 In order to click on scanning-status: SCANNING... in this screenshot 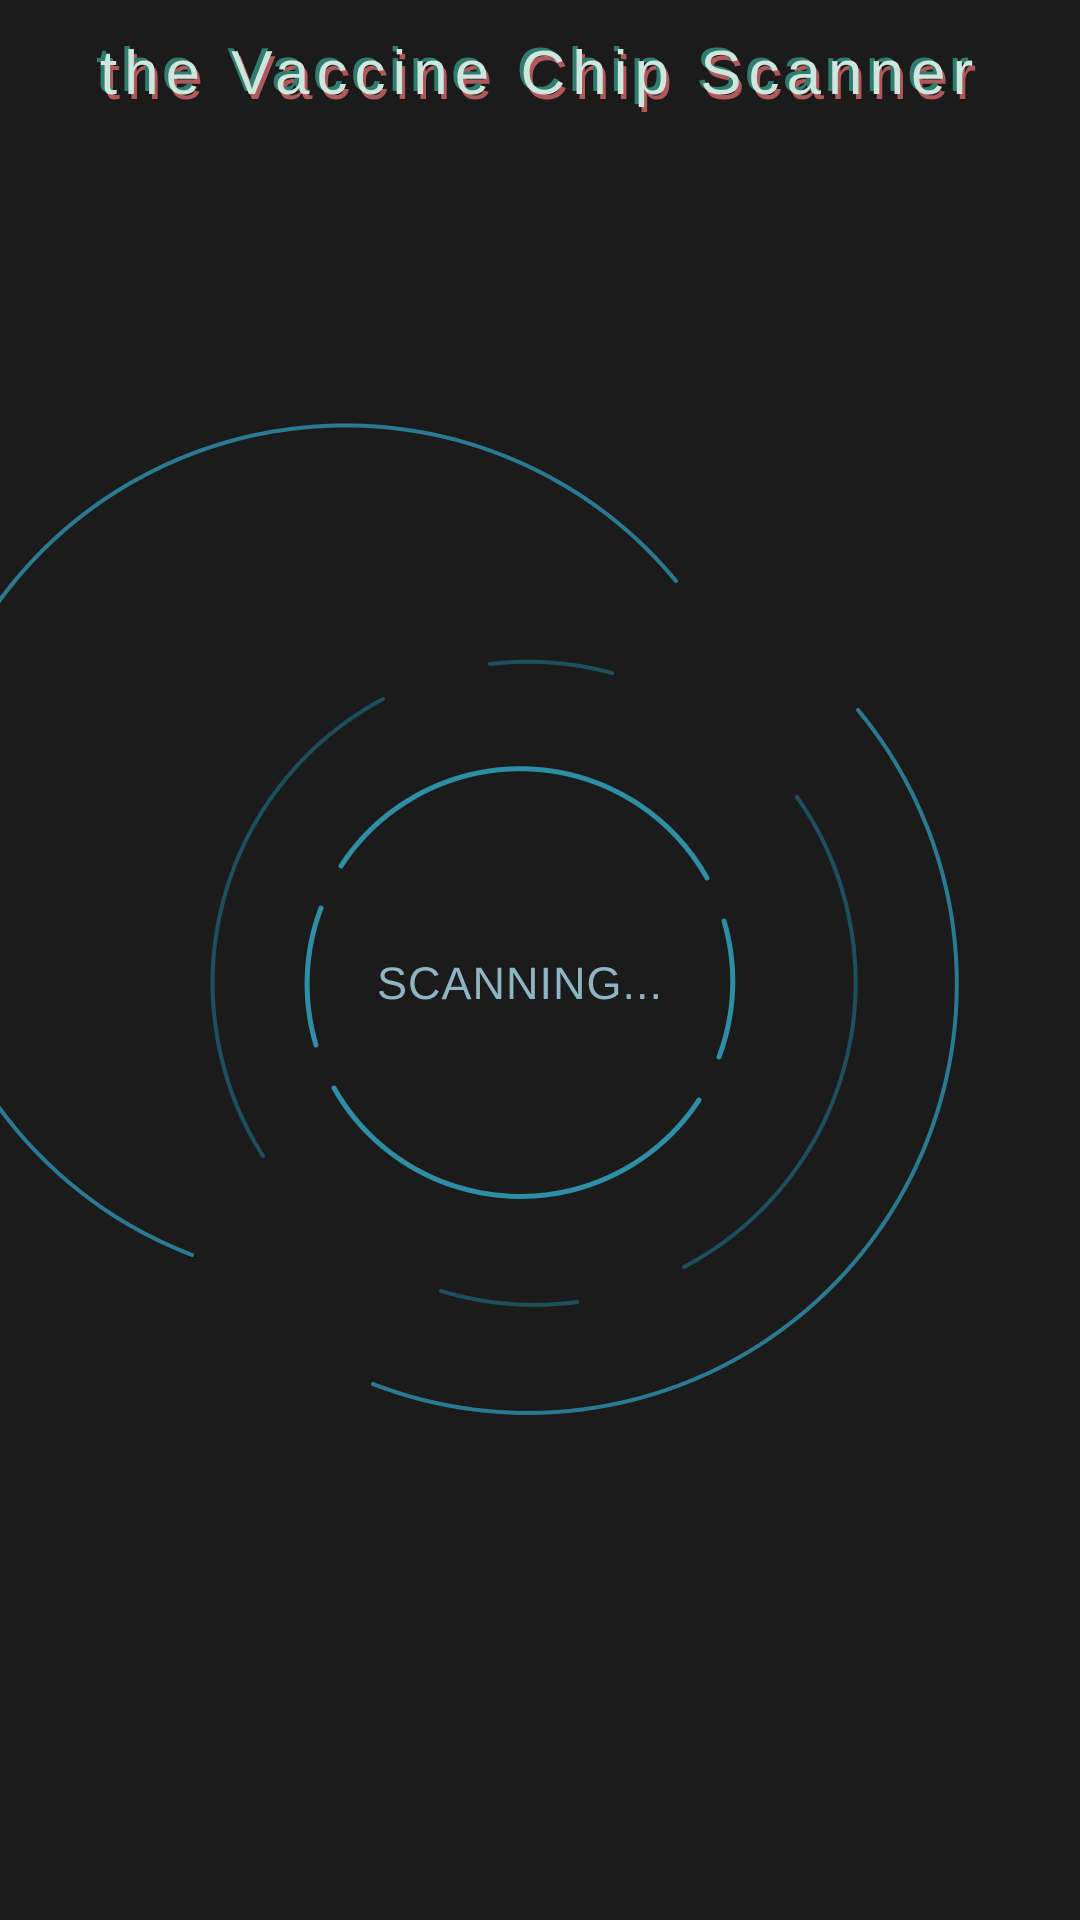, I will do `click(520, 983)`.